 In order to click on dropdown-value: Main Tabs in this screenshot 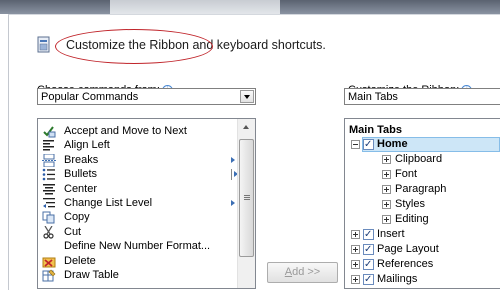, I will do `click(373, 97)`.